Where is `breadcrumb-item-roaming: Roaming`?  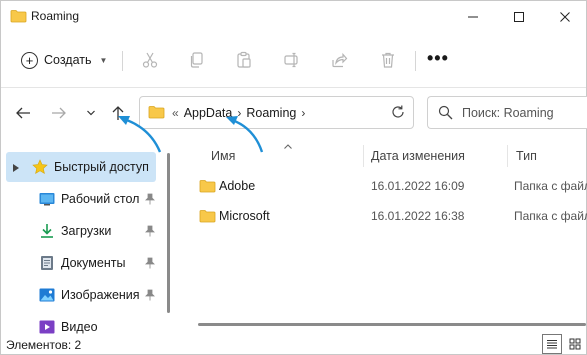 breadcrumb-item-roaming: Roaming is located at coordinates (271, 113).